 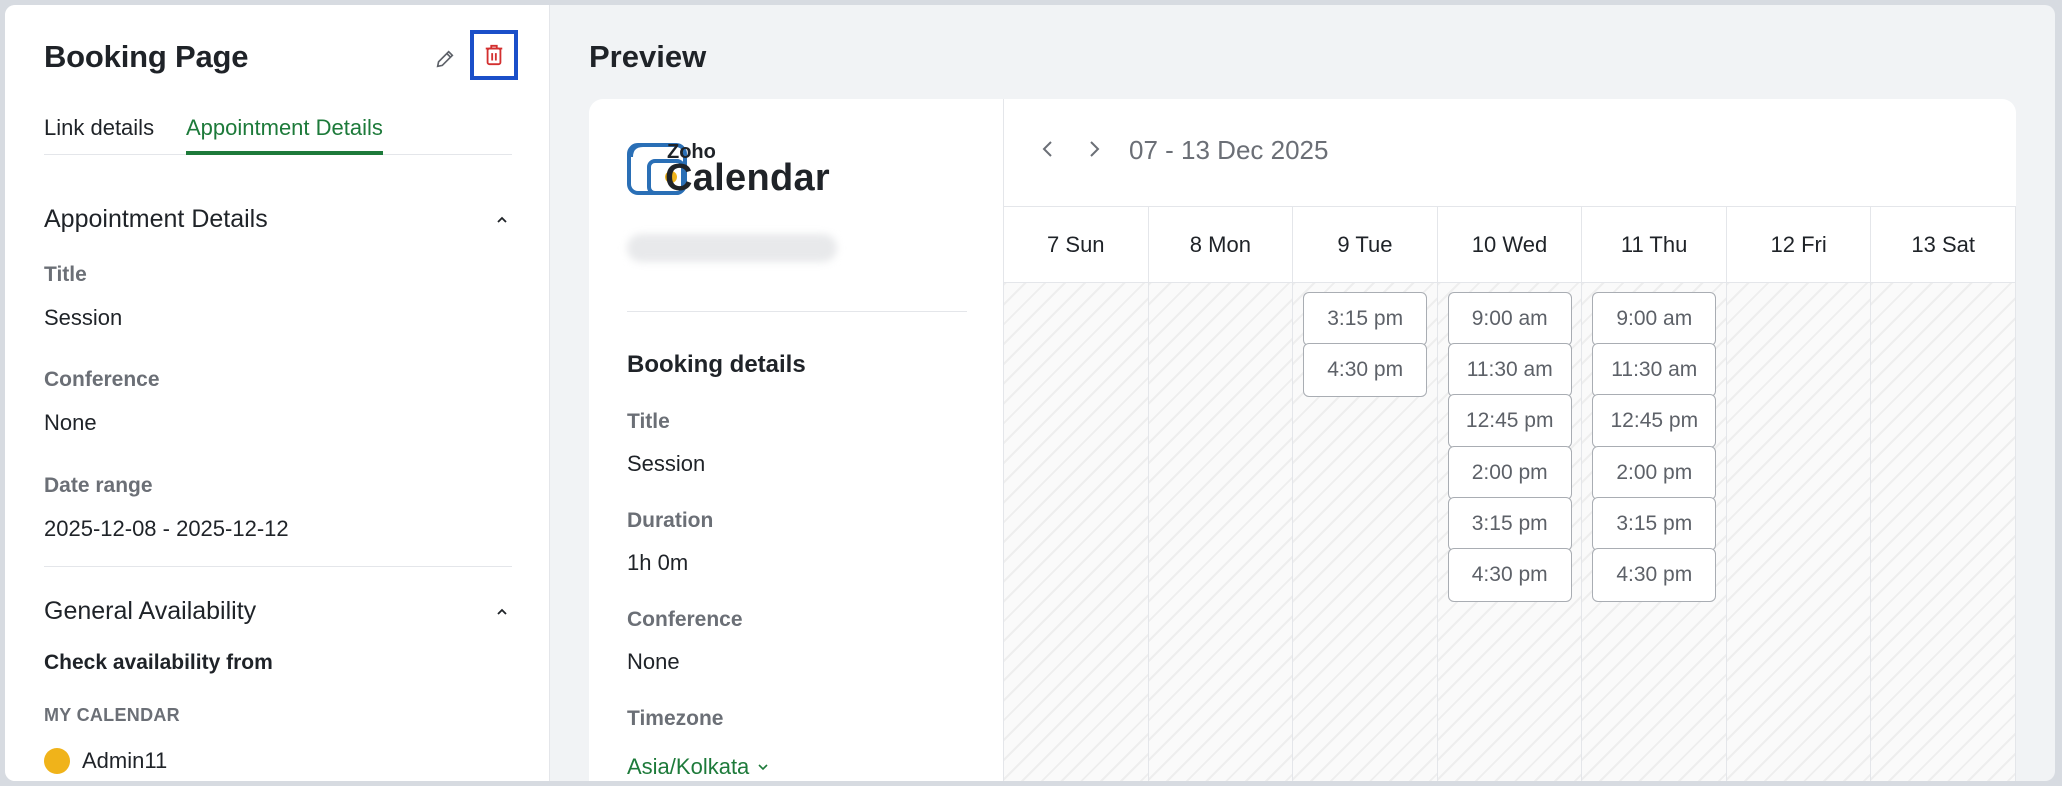 I want to click on day-header: 9 Tue, so click(x=1365, y=245).